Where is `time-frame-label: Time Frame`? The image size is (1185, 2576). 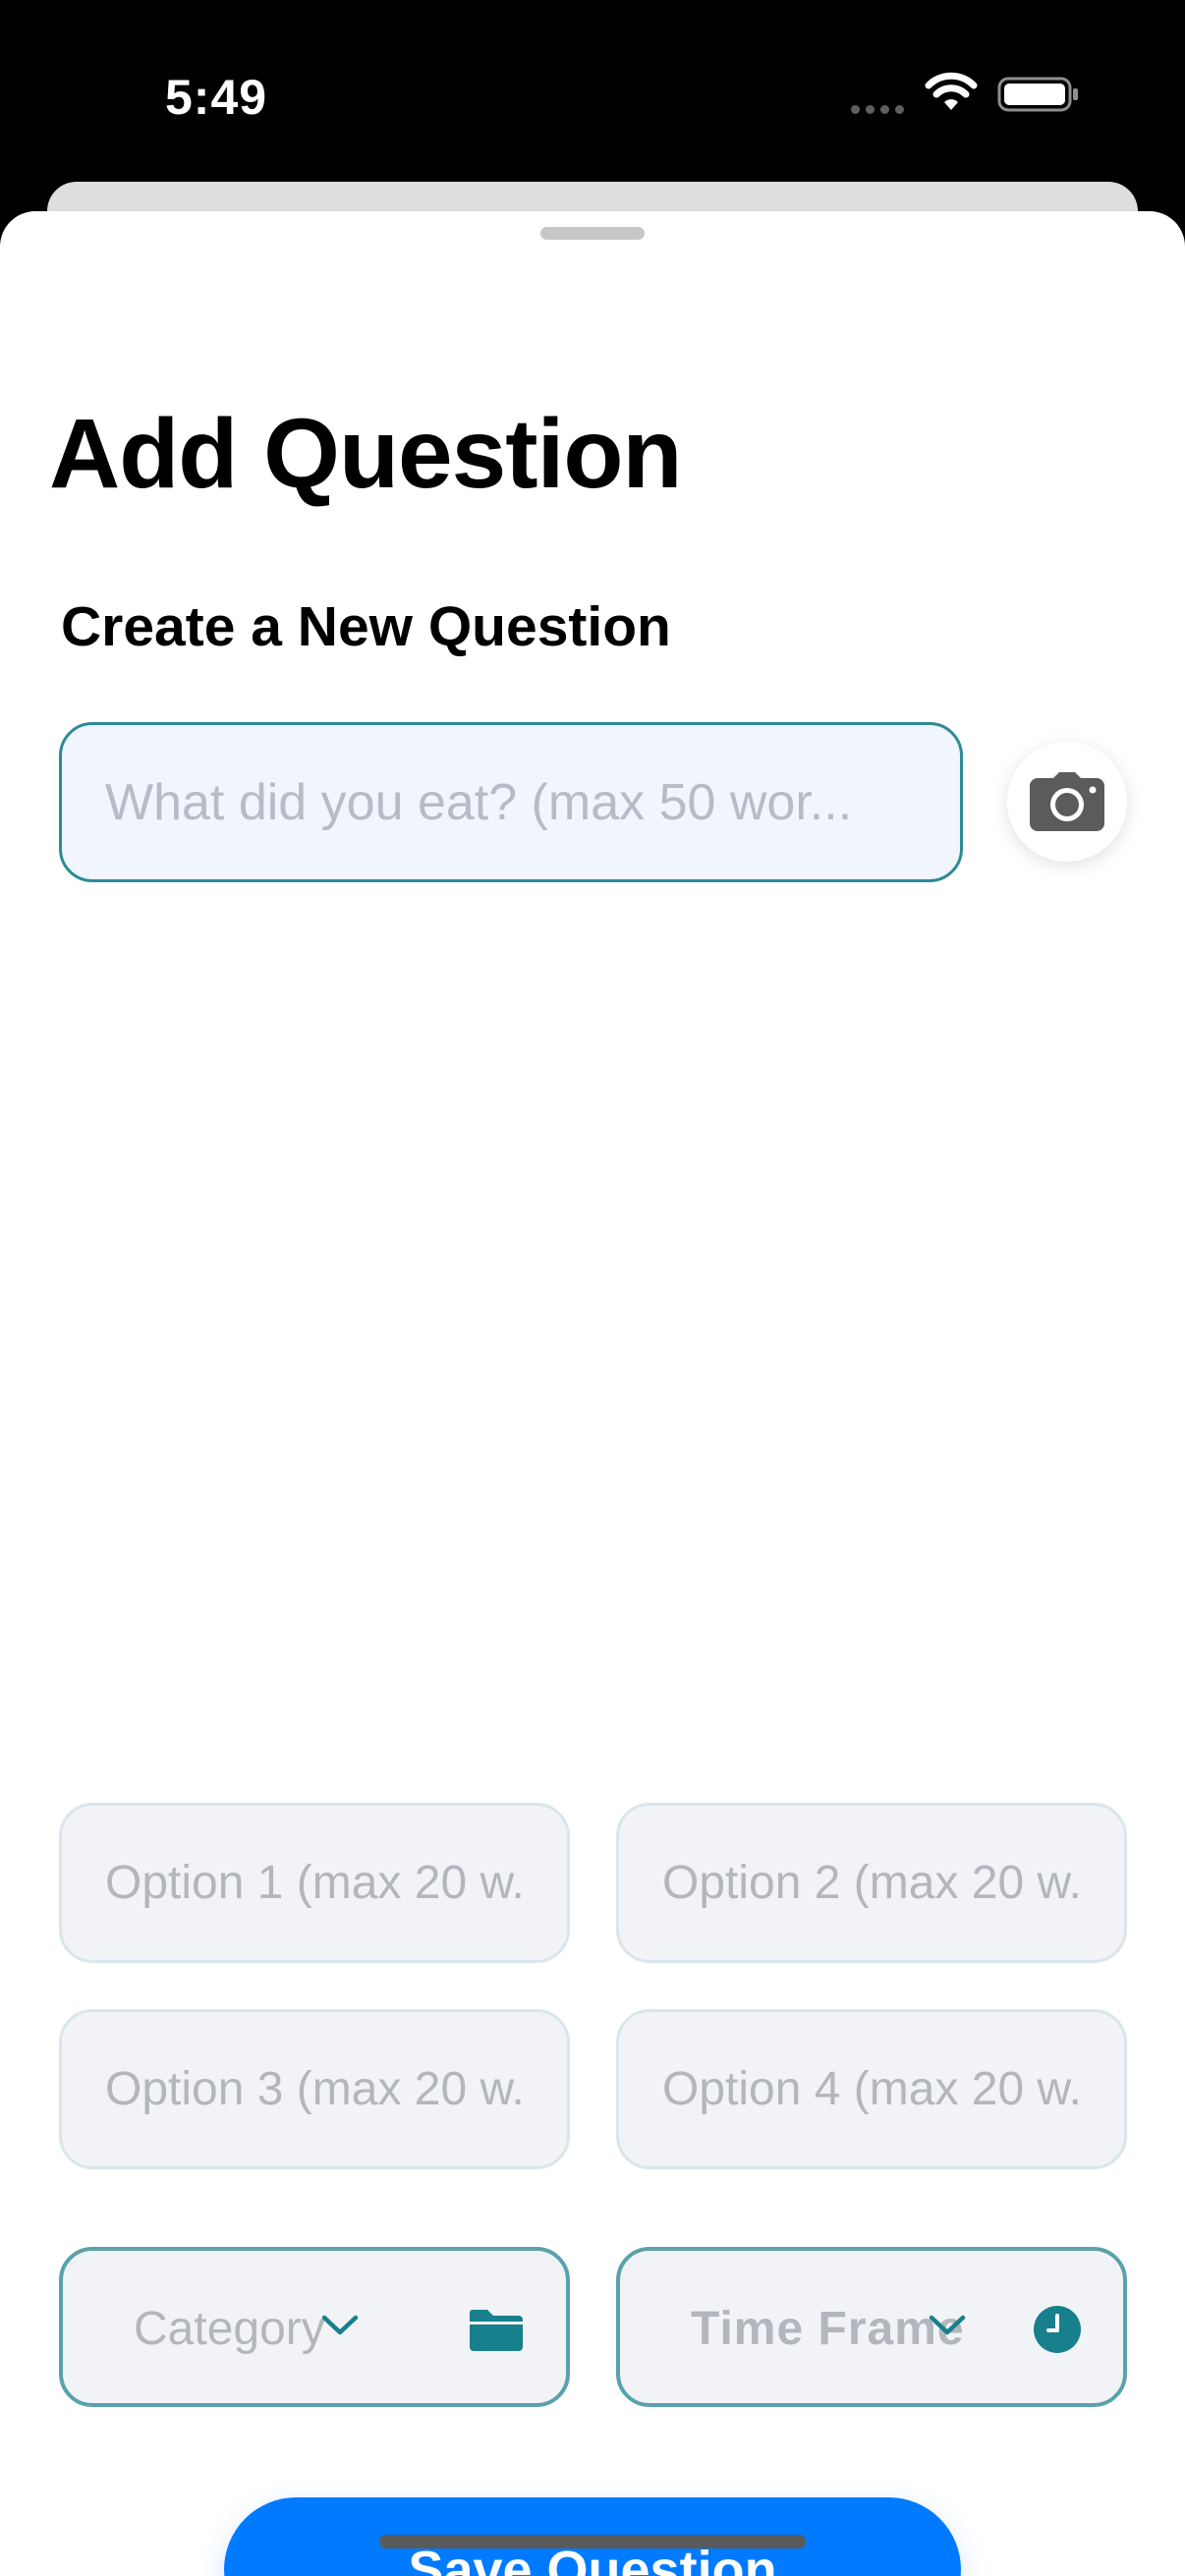
time-frame-label: Time Frame is located at coordinates (828, 2329).